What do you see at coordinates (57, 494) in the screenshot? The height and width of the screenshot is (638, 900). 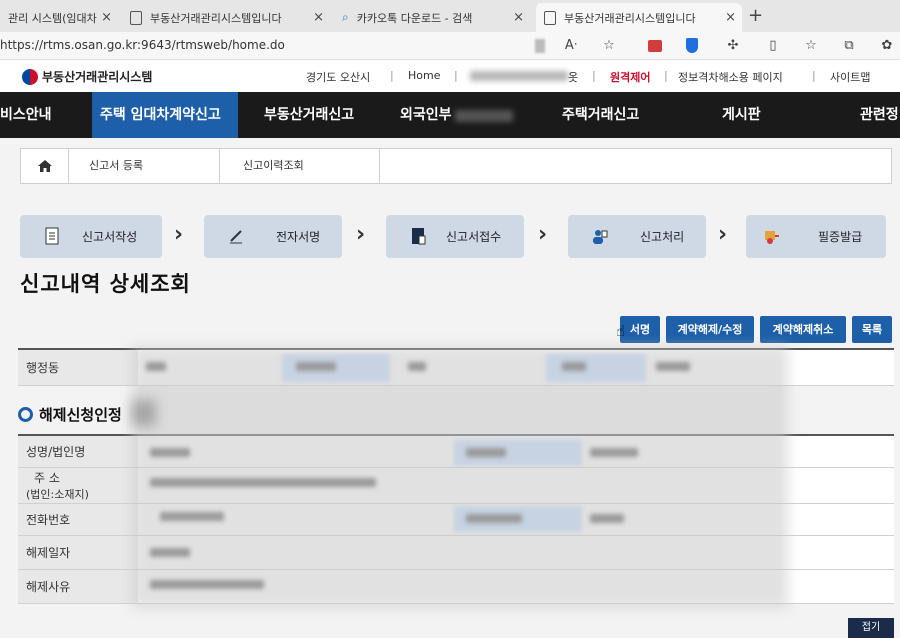 I see `address-sub-label: (법인:소재지)` at bounding box center [57, 494].